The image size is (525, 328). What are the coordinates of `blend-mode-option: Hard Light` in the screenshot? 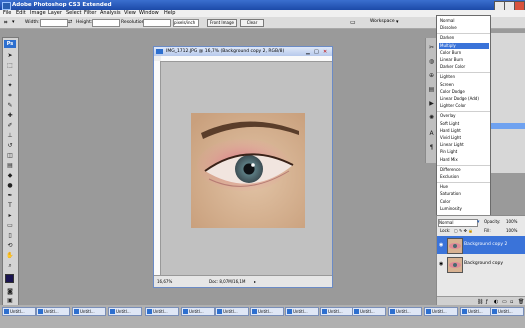 It's located at (464, 131).